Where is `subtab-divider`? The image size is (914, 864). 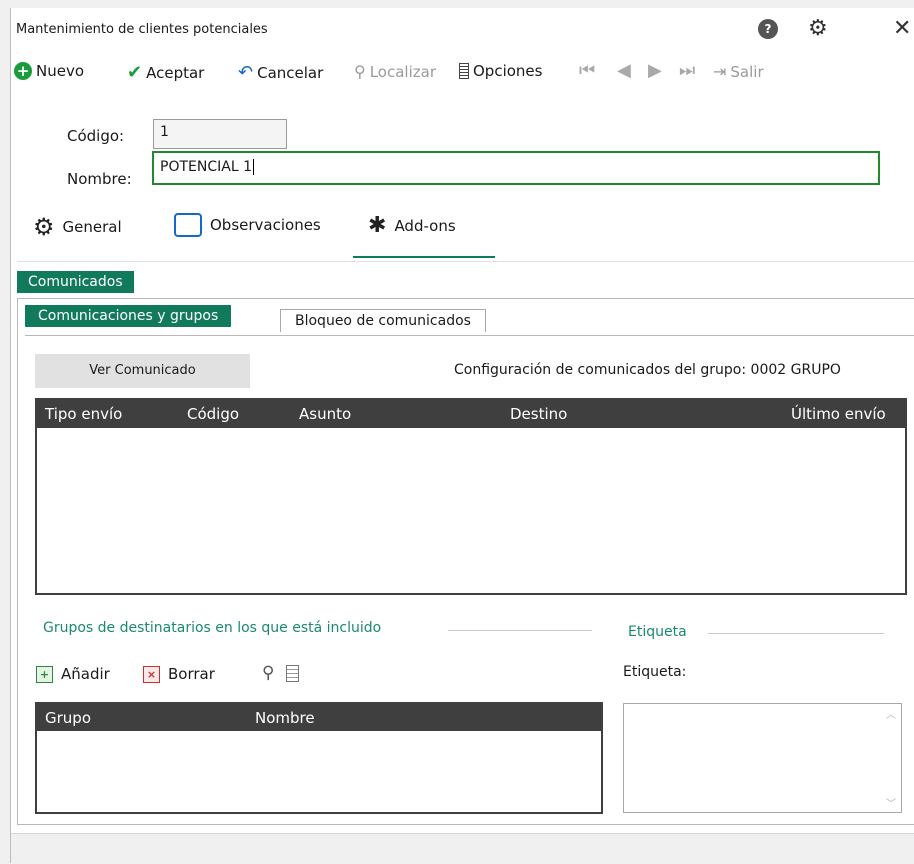 subtab-divider is located at coordinates (469, 335).